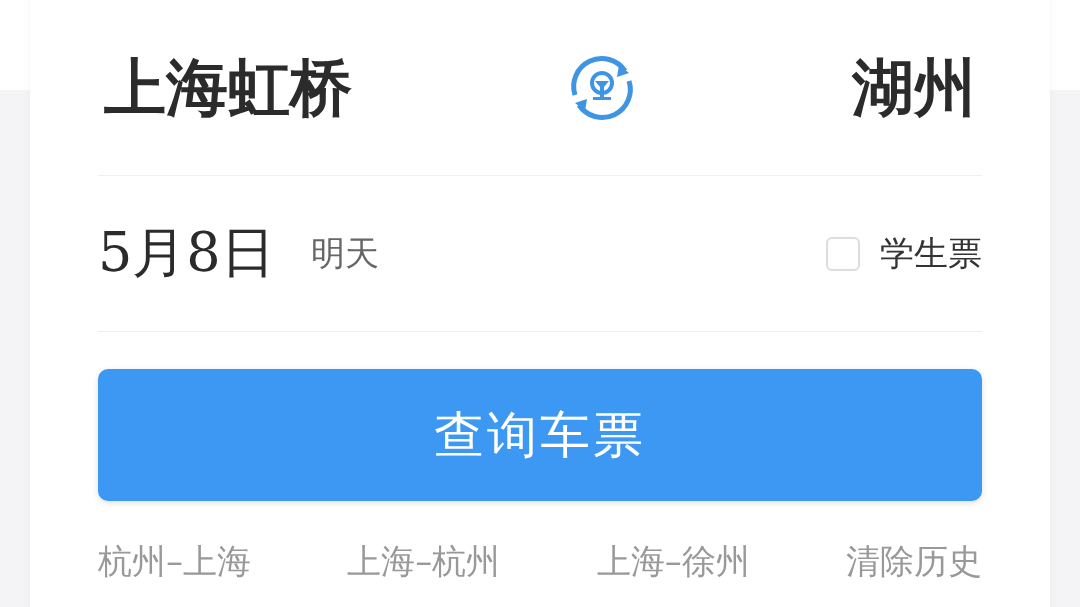 The width and height of the screenshot is (1080, 607). What do you see at coordinates (228, 87) in the screenshot?
I see `departure-station: 上海虹桥` at bounding box center [228, 87].